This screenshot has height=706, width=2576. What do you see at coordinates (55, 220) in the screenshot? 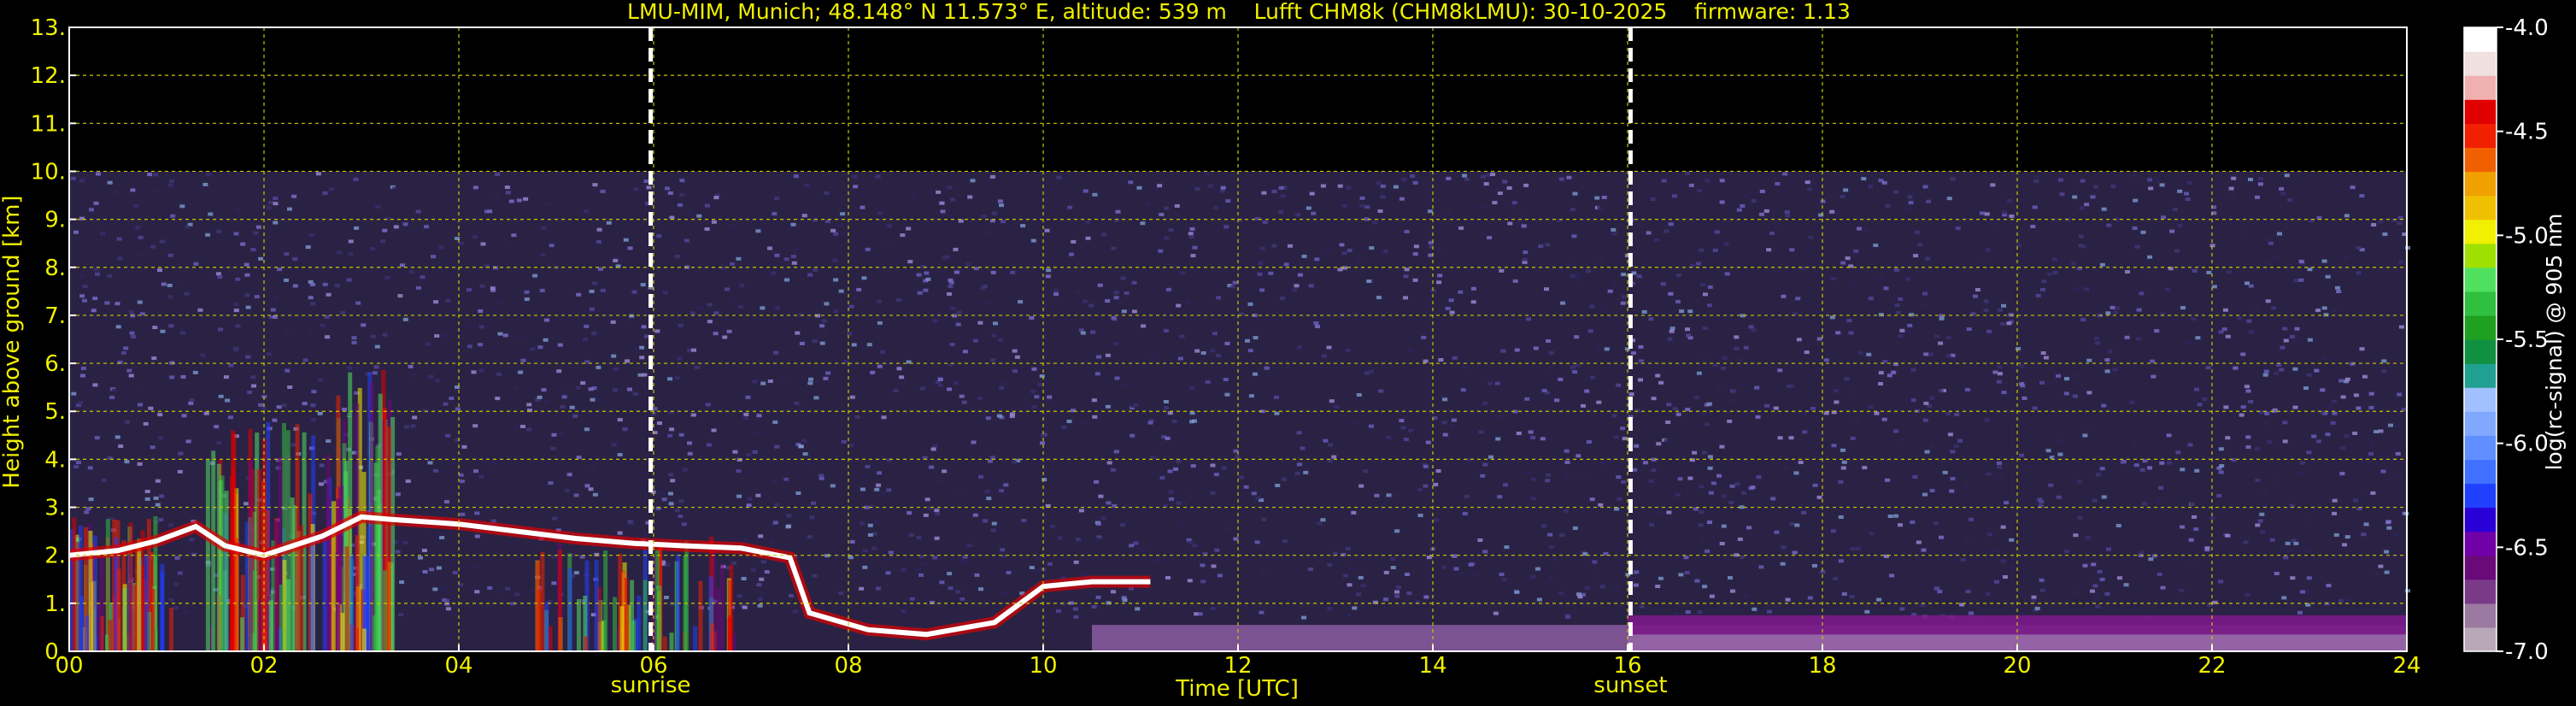
I see `y-tick-label: 9.` at bounding box center [55, 220].